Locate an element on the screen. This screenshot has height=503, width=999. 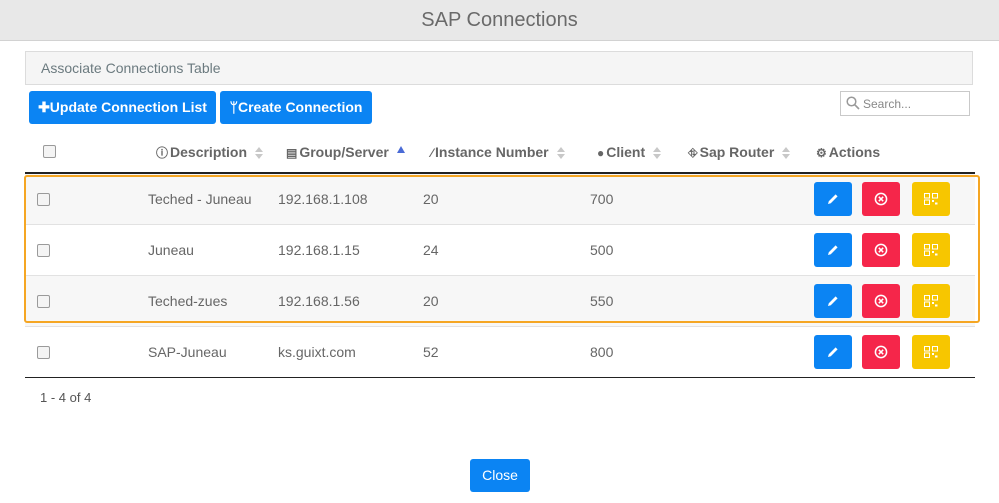
panel-heading: Associate Connections Table is located at coordinates (499, 68).